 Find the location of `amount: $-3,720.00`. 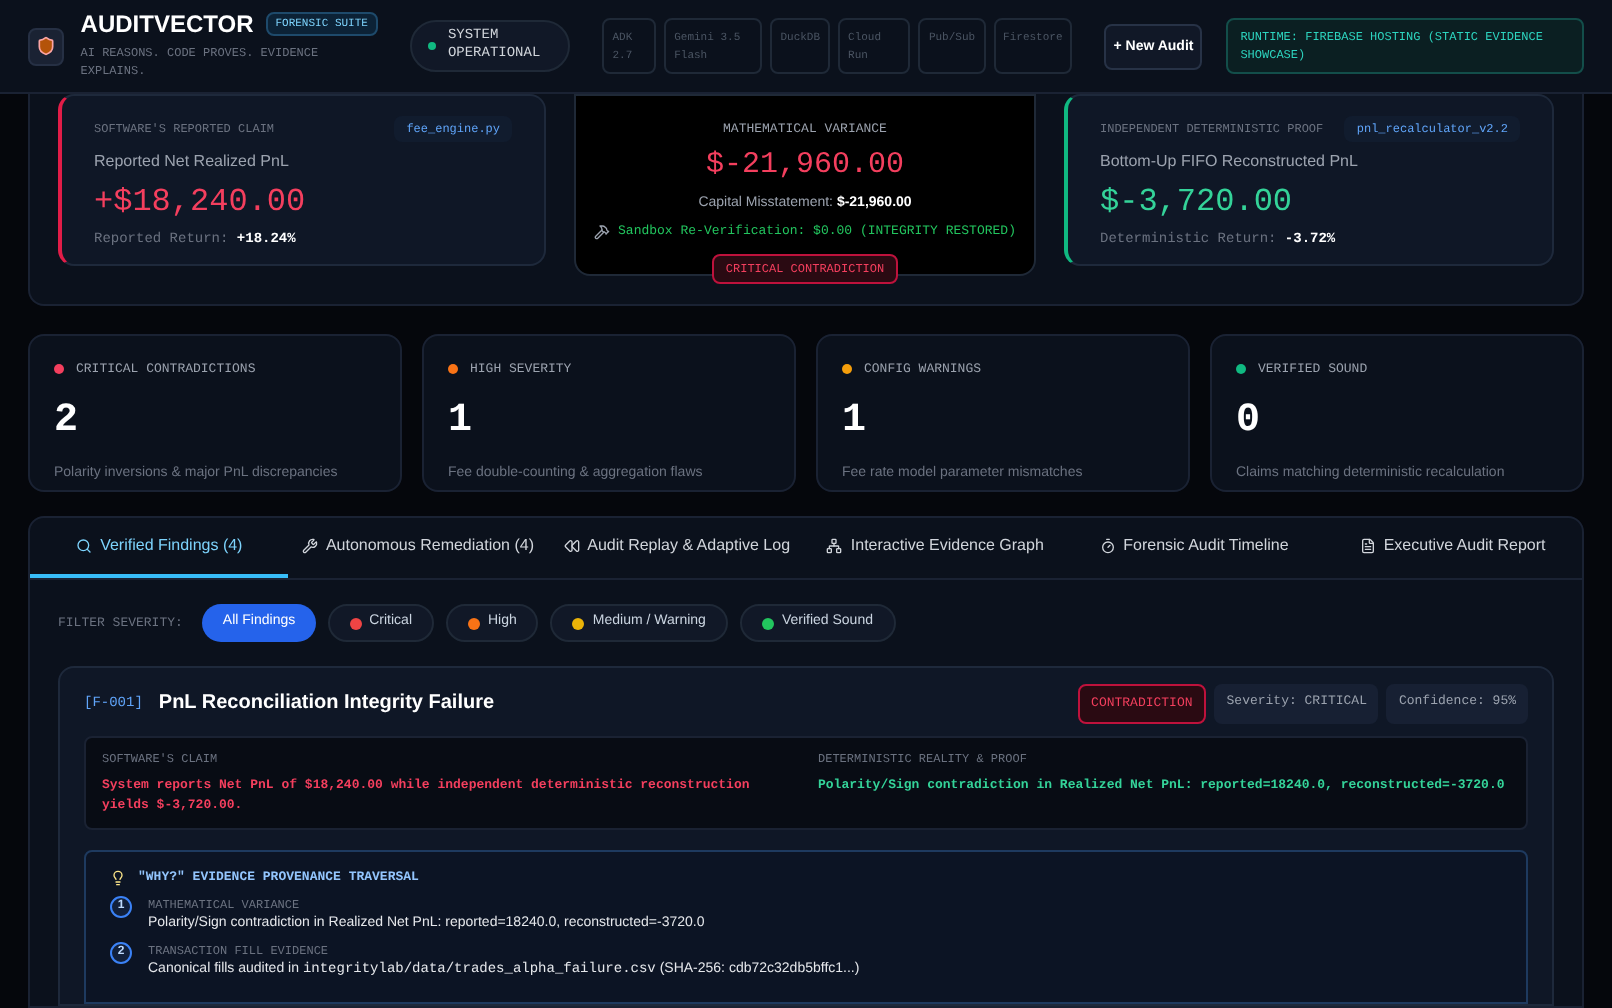

amount: $-3,720.00 is located at coordinates (1197, 202).